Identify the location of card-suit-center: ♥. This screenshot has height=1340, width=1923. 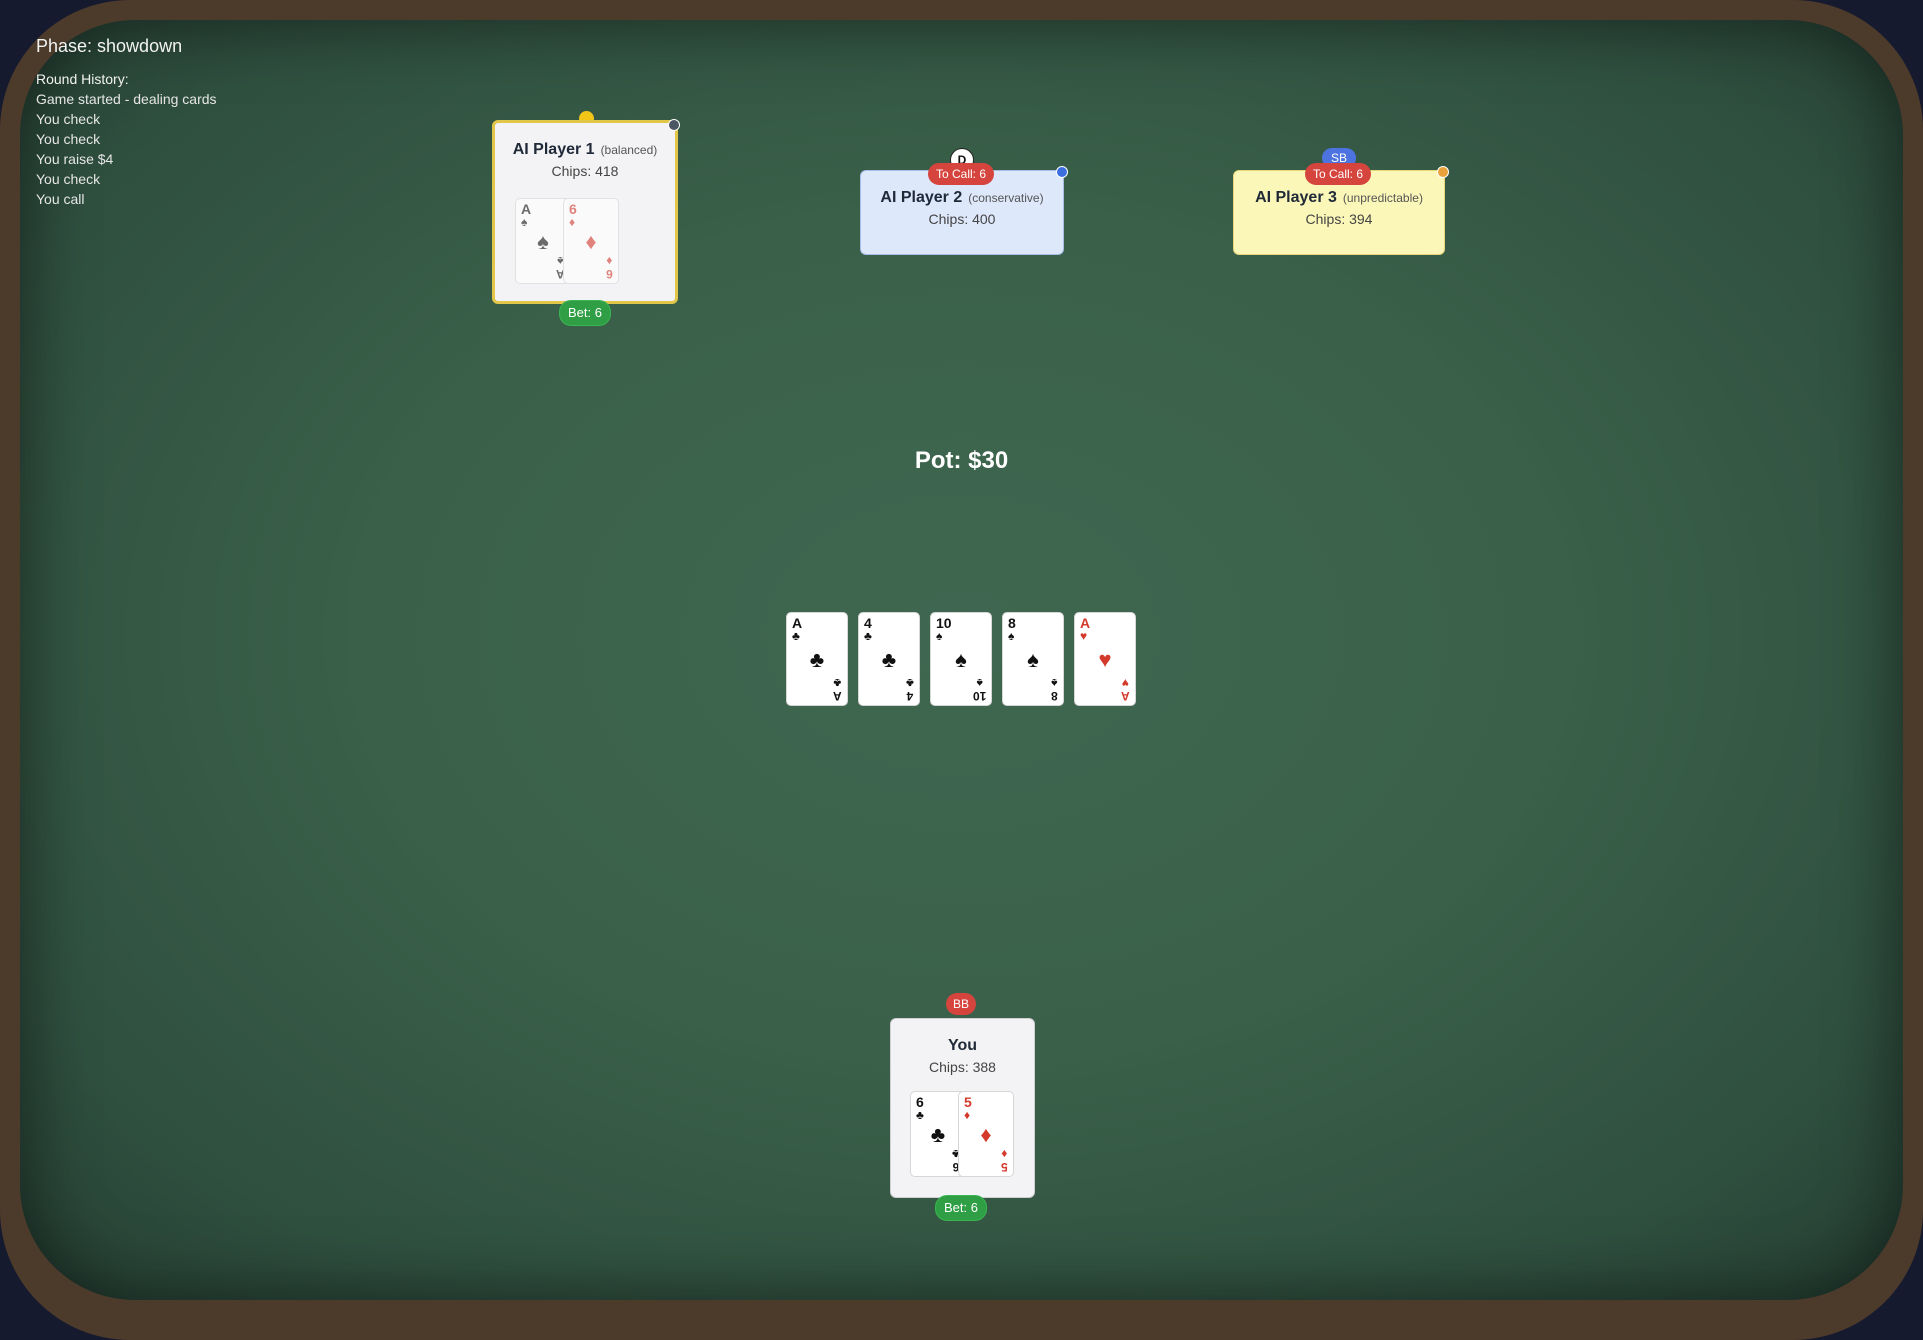
(1105, 659).